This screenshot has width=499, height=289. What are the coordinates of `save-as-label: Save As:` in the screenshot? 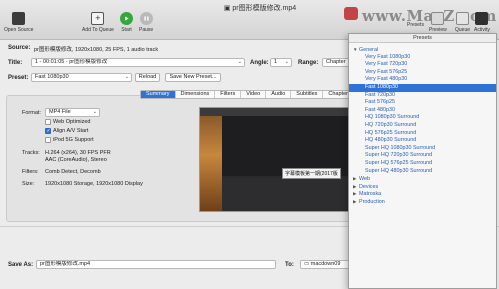 It's located at (21, 265).